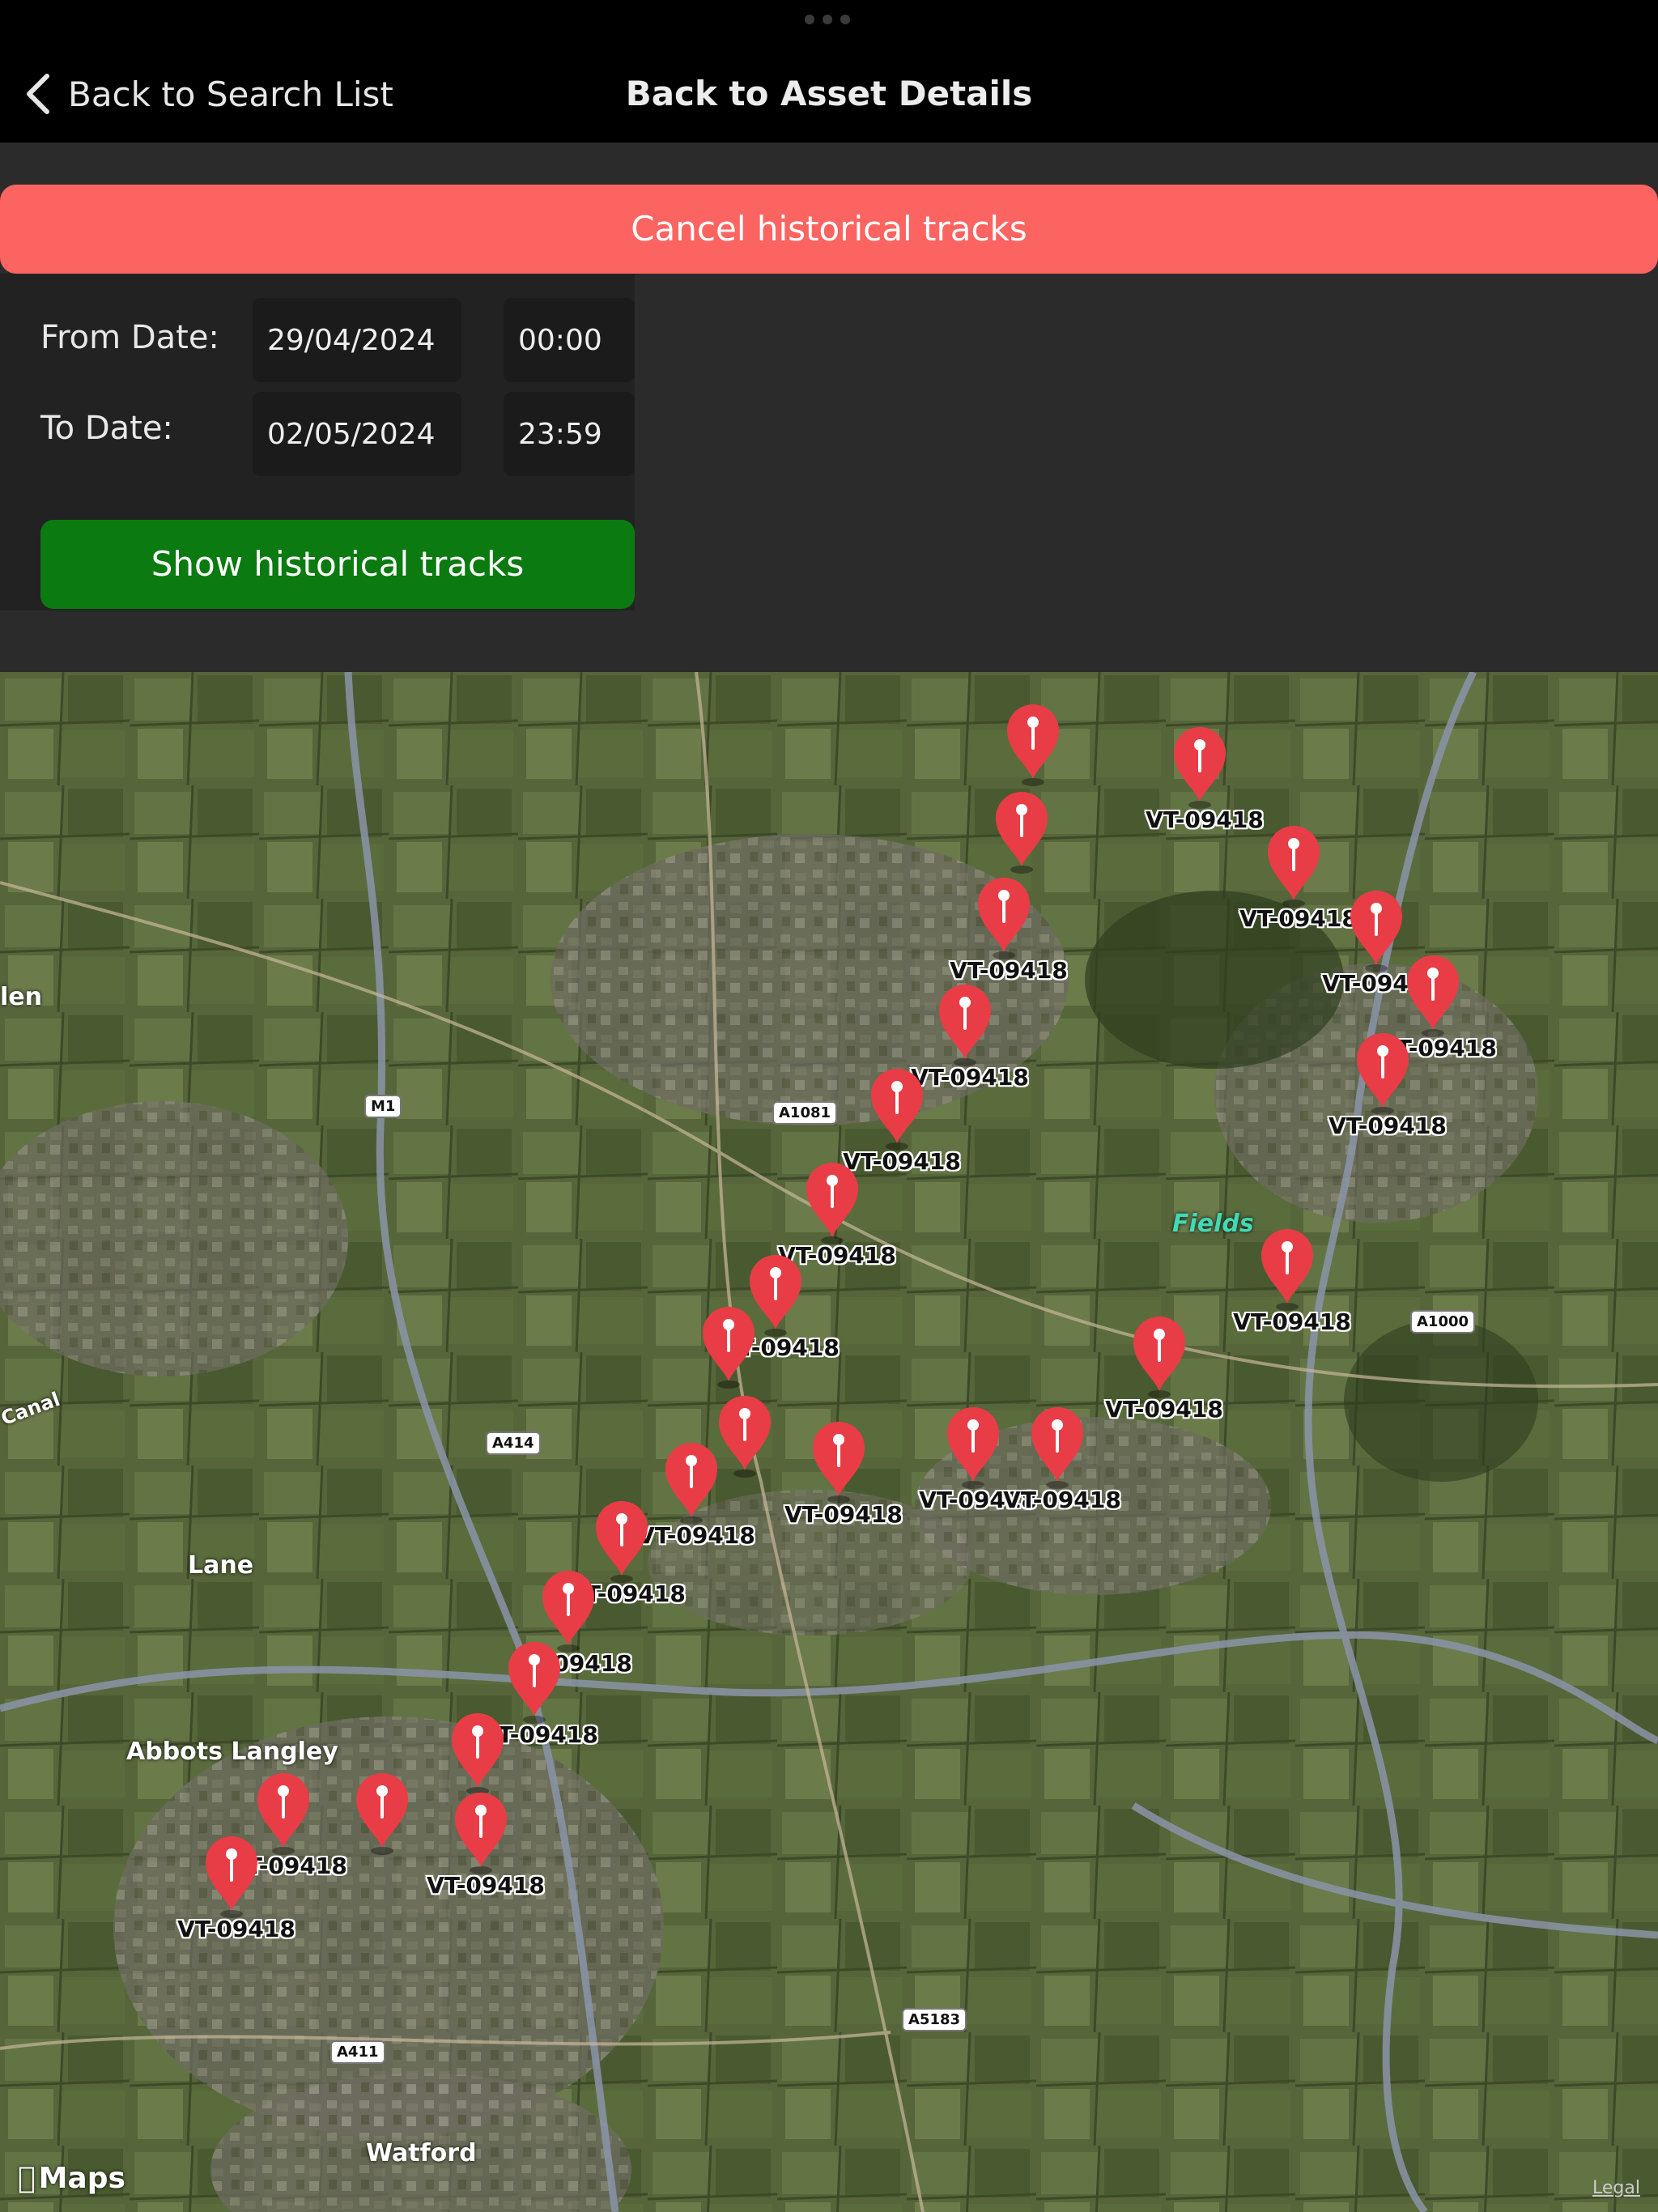 This screenshot has height=2212, width=1658. Describe the element at coordinates (805, 1113) in the screenshot. I see `road-shield-a1081: A1081` at that location.